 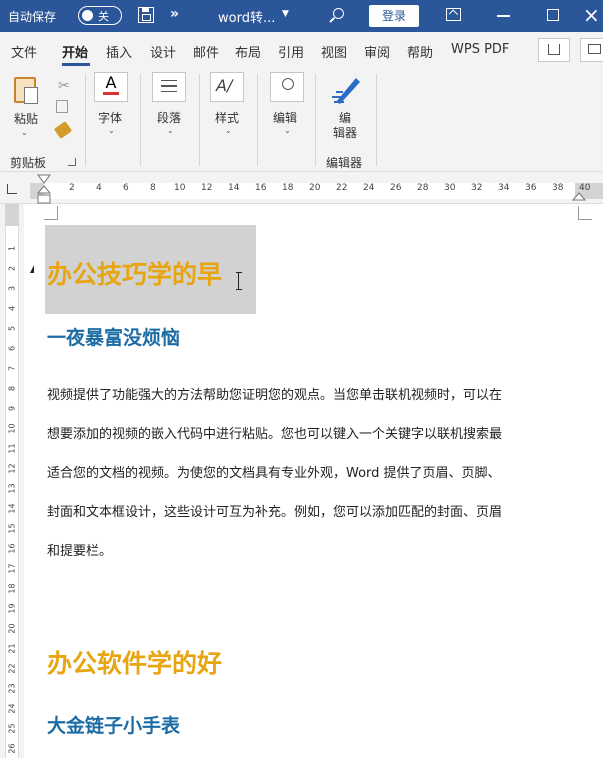 I want to click on vertical-ruler-number: 17, so click(x=12, y=568).